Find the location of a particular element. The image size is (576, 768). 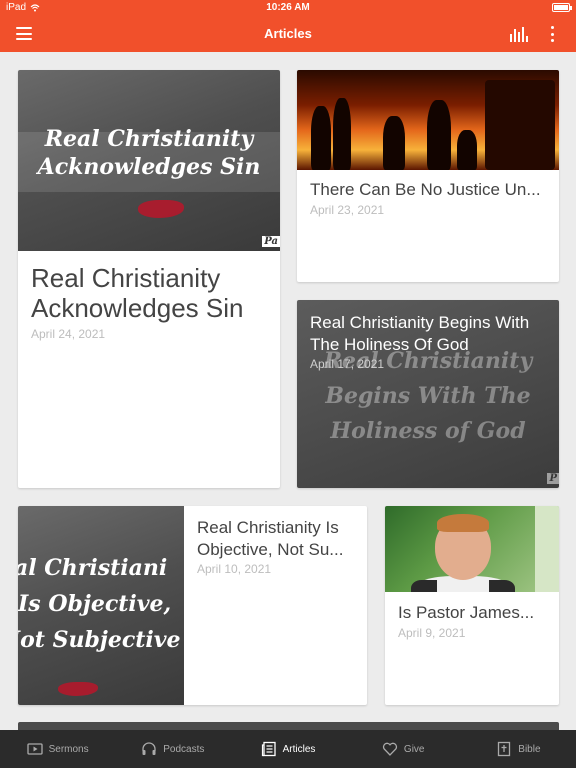

image-watermark: P is located at coordinates (553, 478).